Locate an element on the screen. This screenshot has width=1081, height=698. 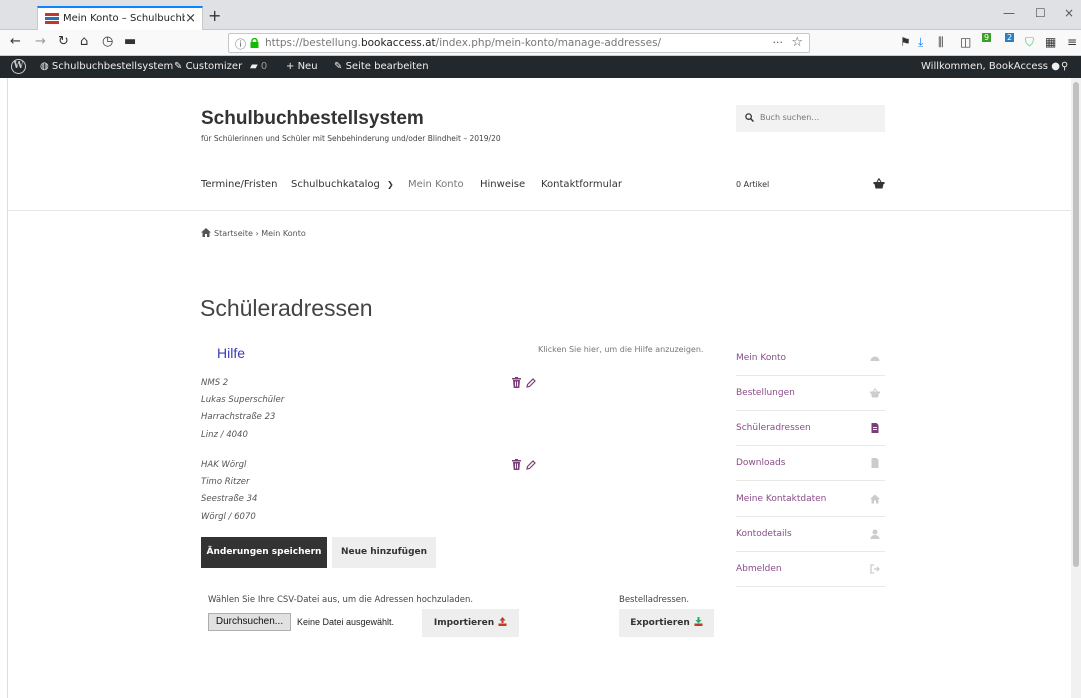
account-nav-orders: Bestellungen is located at coordinates (810, 393).